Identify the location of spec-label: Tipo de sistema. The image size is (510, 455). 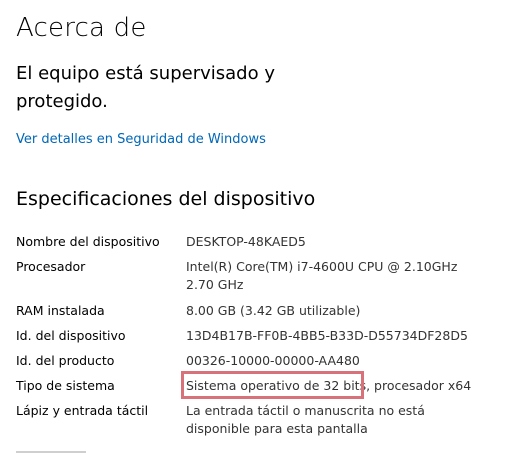
(65, 385).